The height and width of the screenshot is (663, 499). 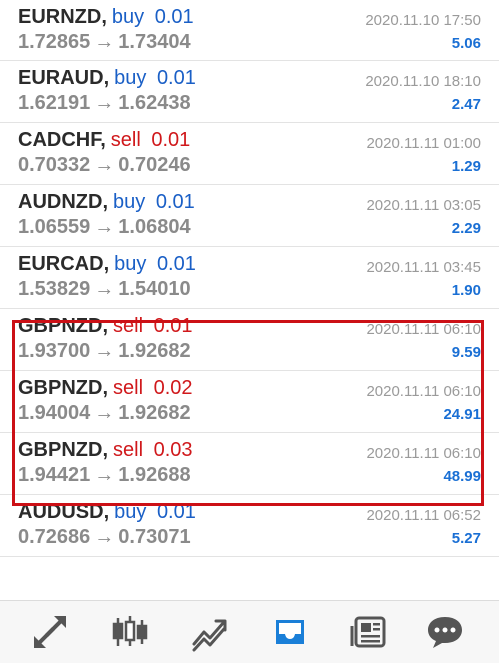 I want to click on order-title: GBPNZD, sell 0.01, so click(x=105, y=326).